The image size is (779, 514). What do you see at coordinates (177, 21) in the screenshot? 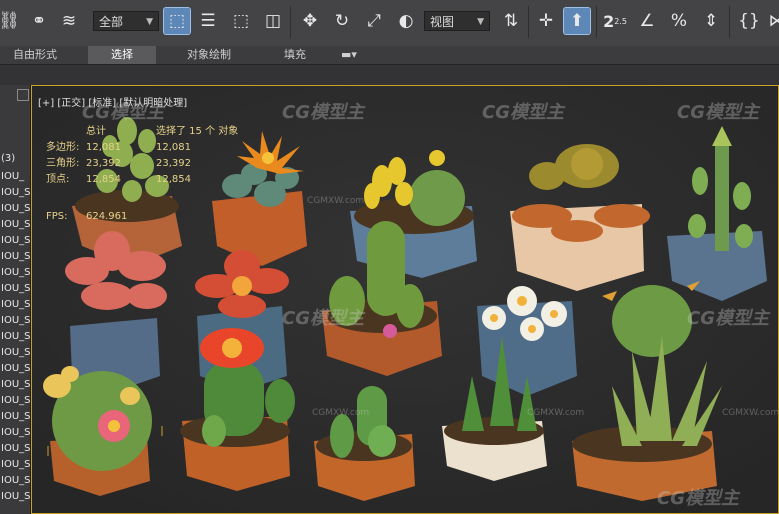
I see `select-object-icon: ⬚` at bounding box center [177, 21].